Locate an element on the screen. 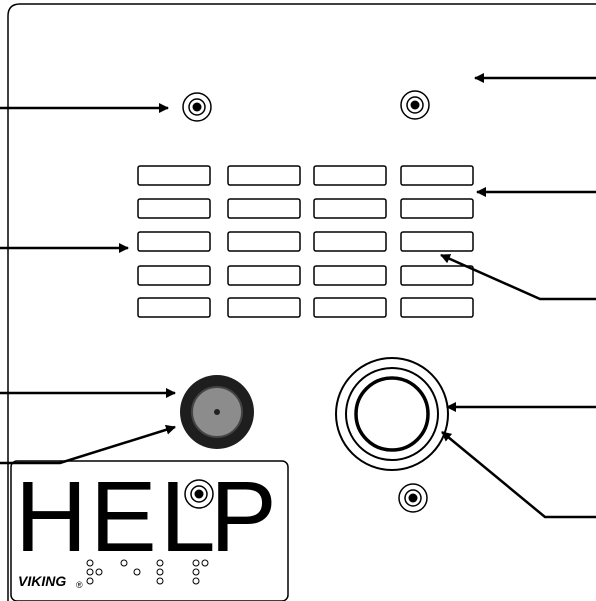 Image resolution: width=596 pixels, height=601 pixels. speaker-grille is located at coordinates (305, 241).